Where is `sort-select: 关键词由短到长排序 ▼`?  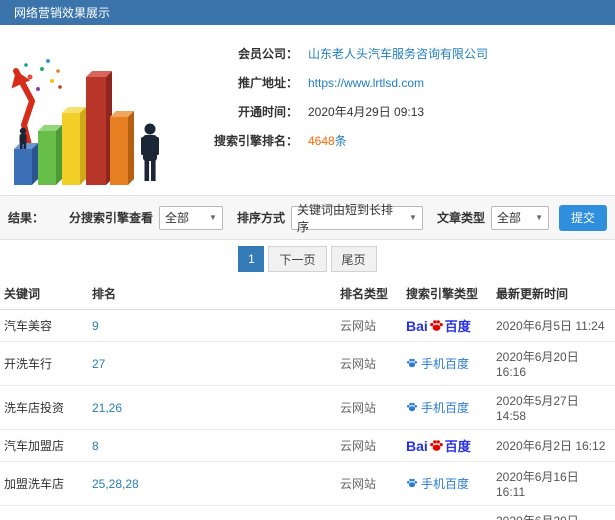
sort-select: 关键词由短到长排序 ▼ is located at coordinates (356, 218).